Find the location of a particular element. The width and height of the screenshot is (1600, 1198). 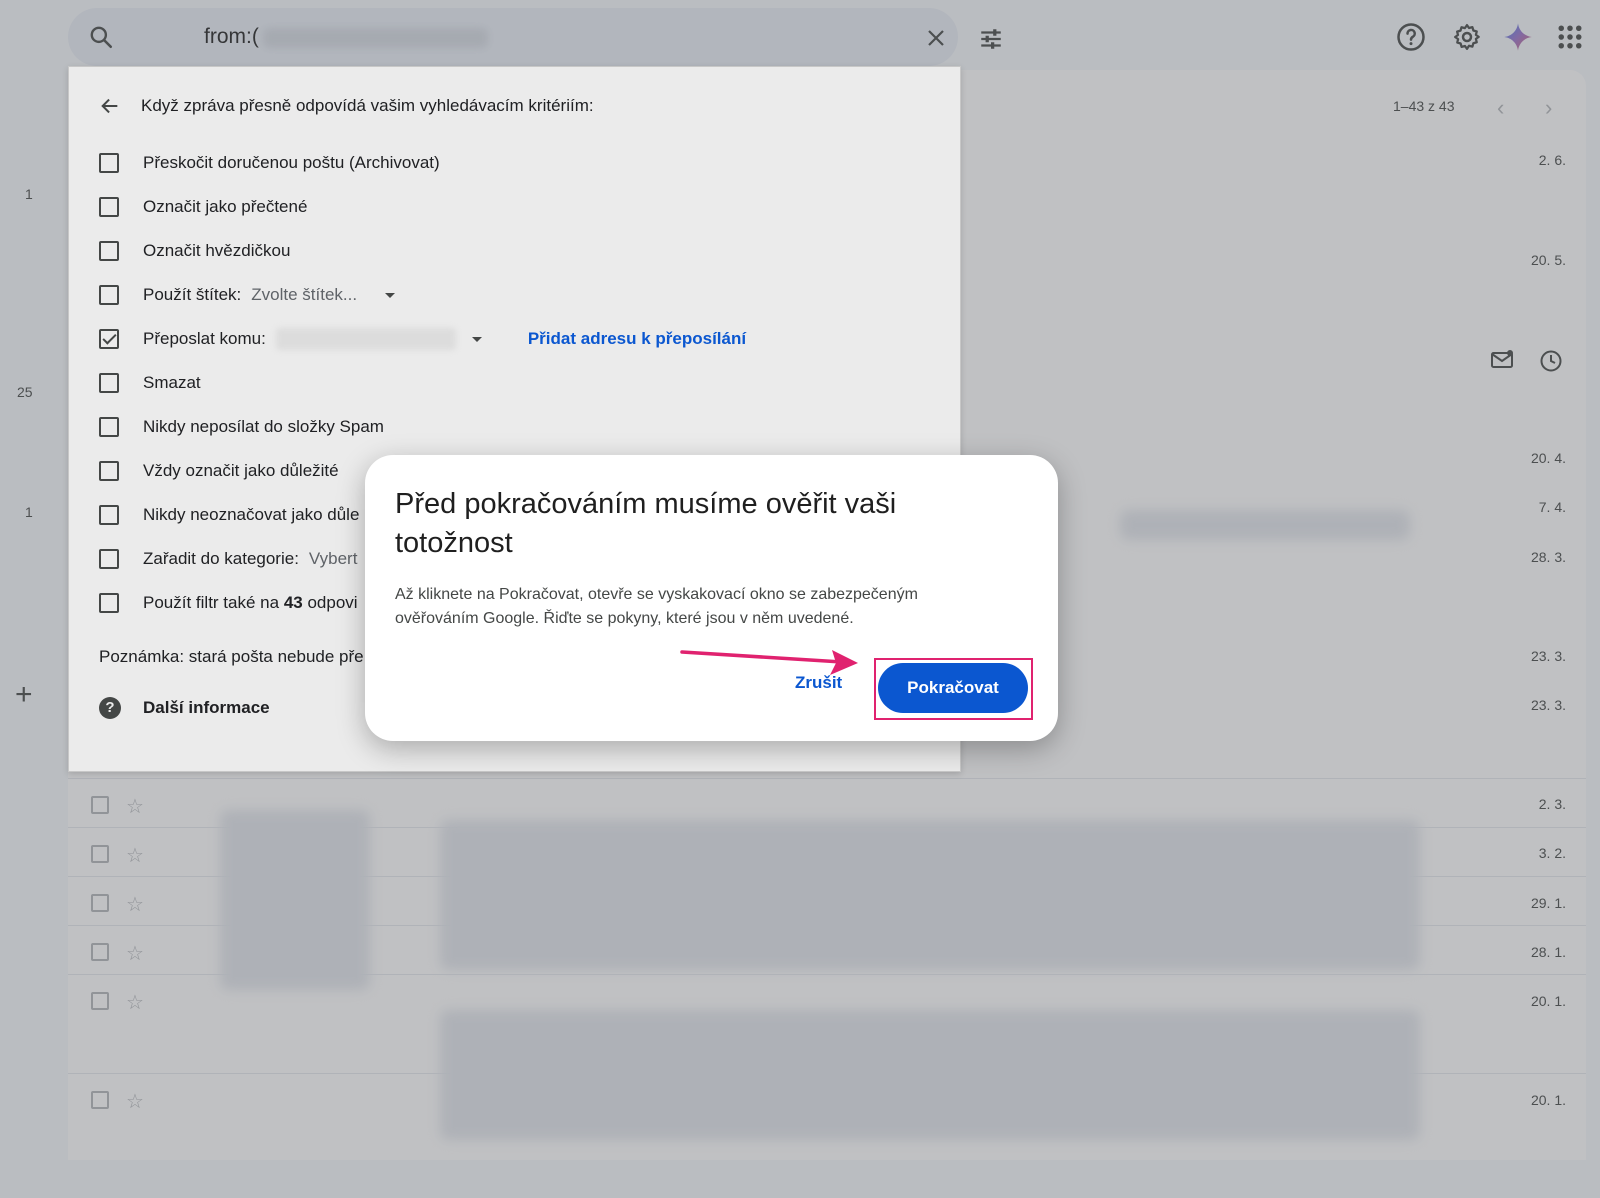

filter-option-never-spam: Nikdy neposílat do složky Spam is located at coordinates (241, 427).